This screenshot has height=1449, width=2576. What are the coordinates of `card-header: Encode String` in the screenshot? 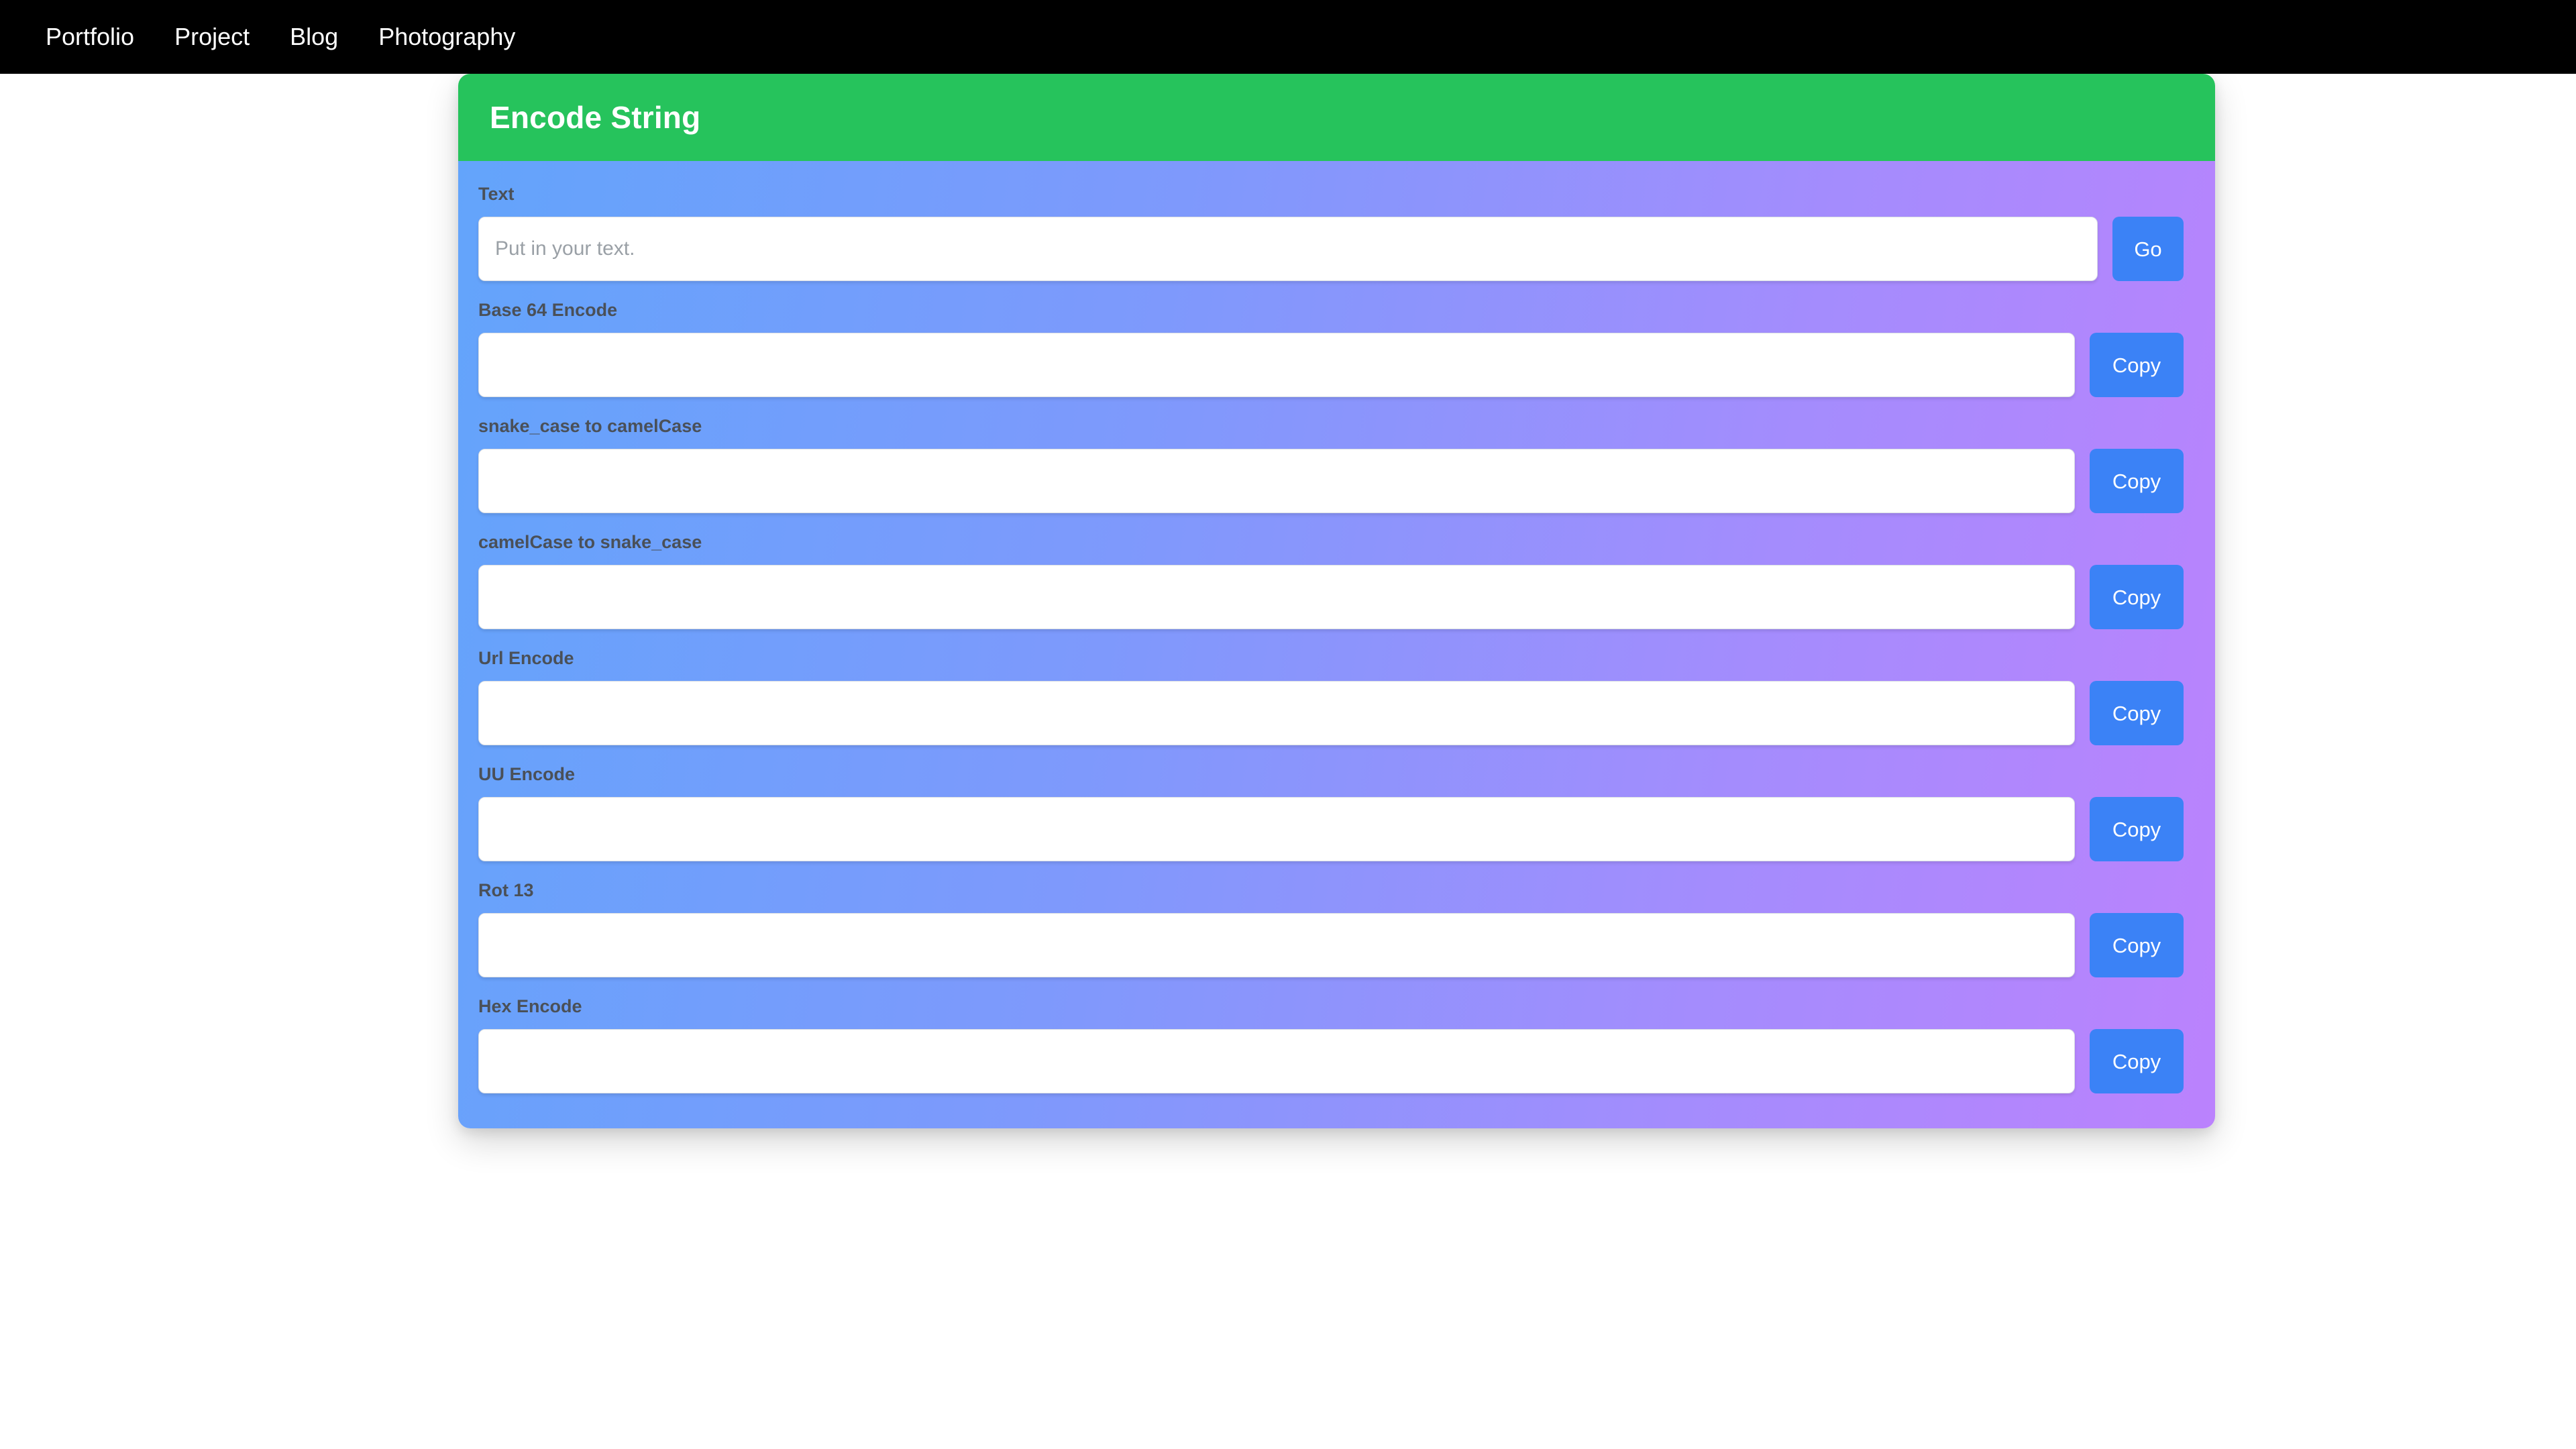 It's located at (1336, 117).